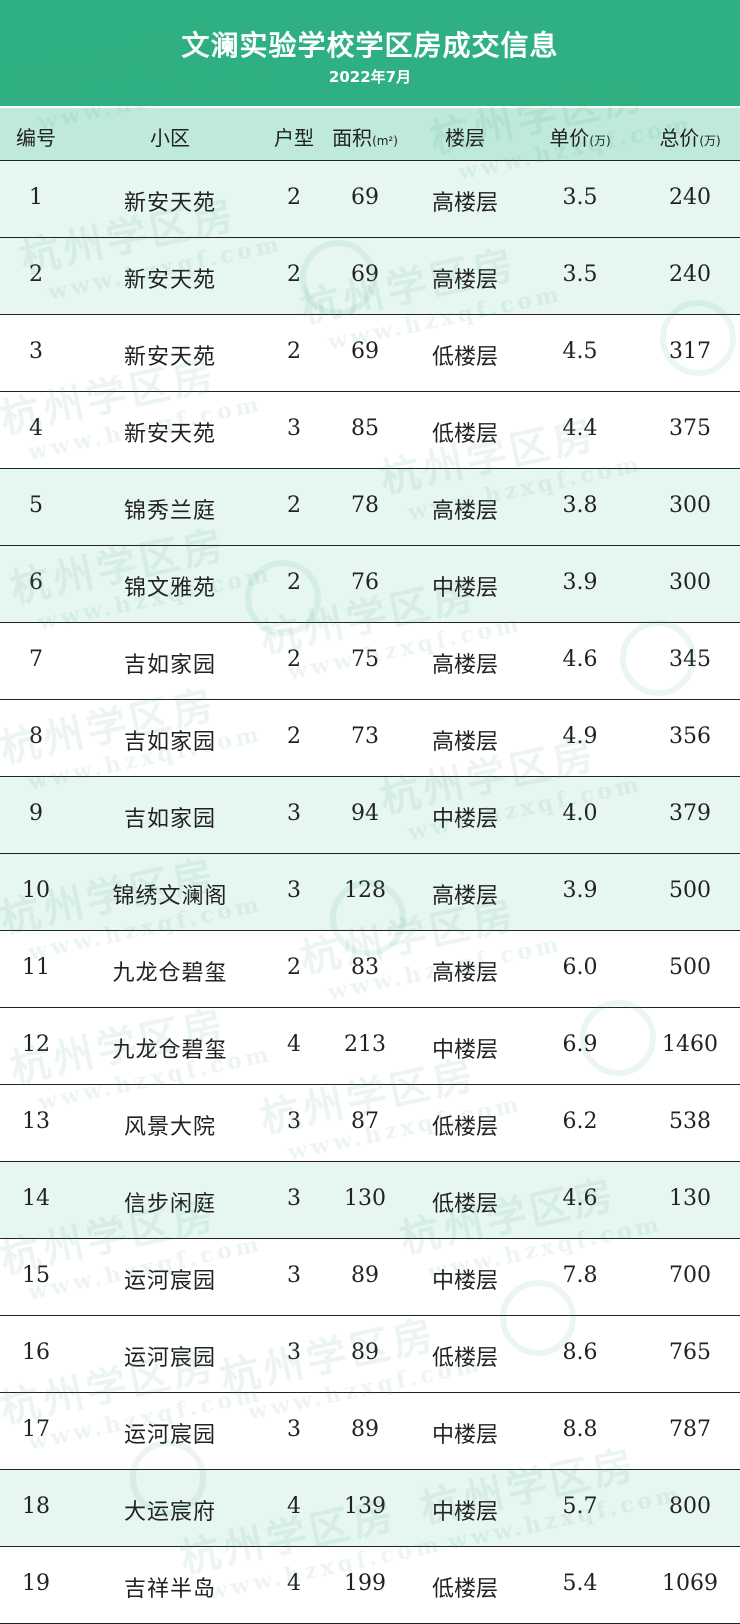 Image resolution: width=740 pixels, height=1624 pixels. Describe the element at coordinates (365, 428) in the screenshot. I see `cell-area: 85` at that location.